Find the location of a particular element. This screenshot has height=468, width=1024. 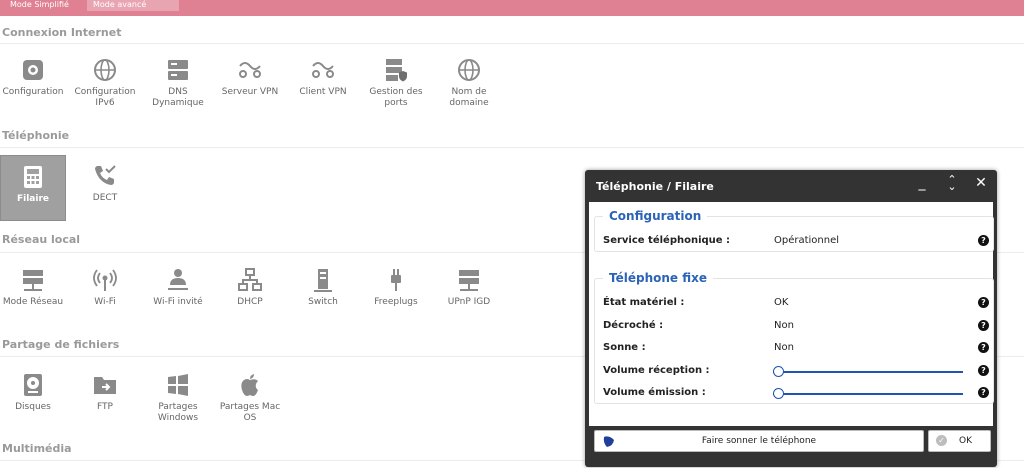

tile-label: Partages Mac OS is located at coordinates (250, 412).